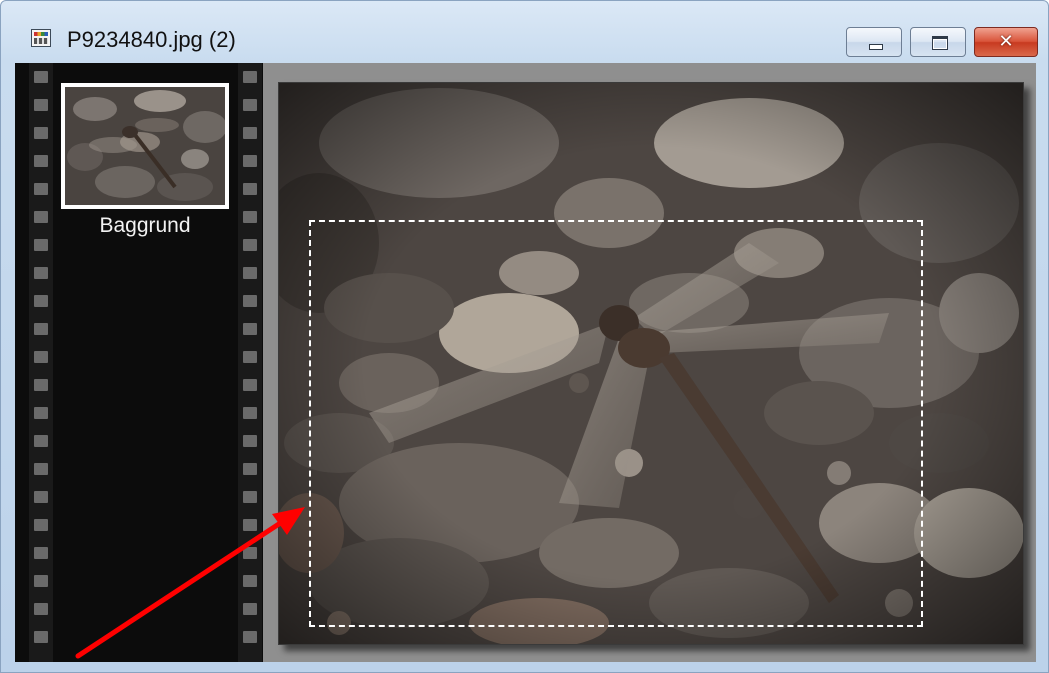 This screenshot has width=1049, height=673. I want to click on film-perforation-right, so click(250, 362).